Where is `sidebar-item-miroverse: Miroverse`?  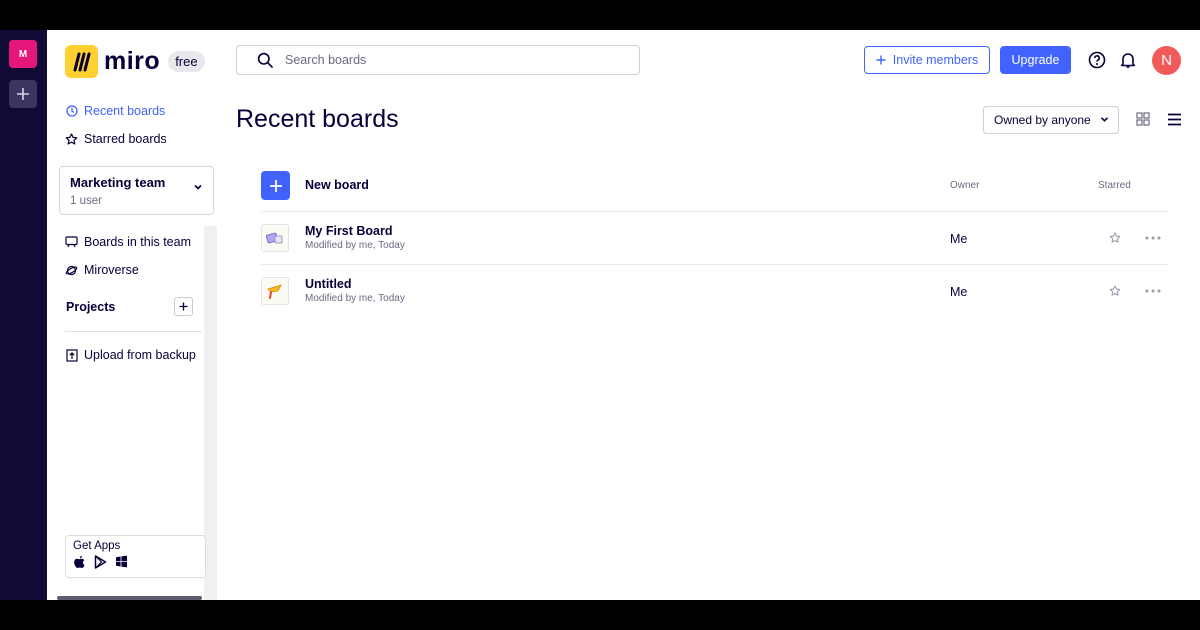 sidebar-item-miroverse: Miroverse is located at coordinates (102, 270).